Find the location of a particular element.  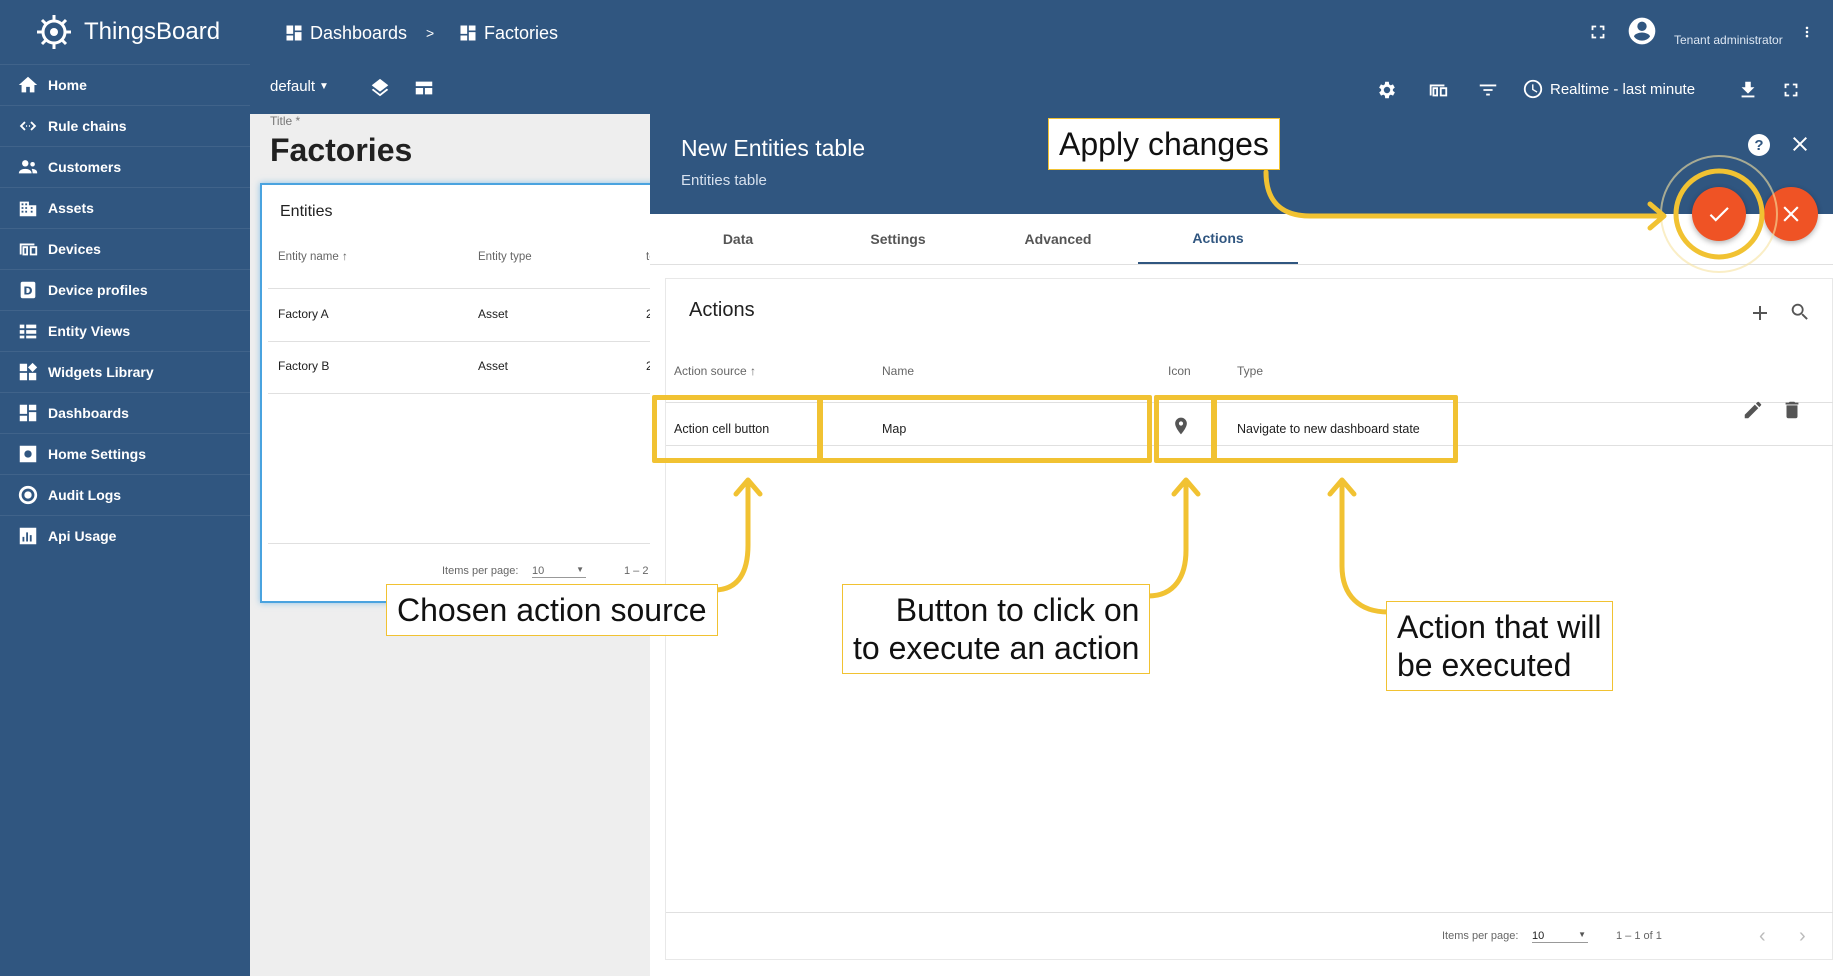

sidebar-item-device-profiles: D Device profiles is located at coordinates (125, 289).